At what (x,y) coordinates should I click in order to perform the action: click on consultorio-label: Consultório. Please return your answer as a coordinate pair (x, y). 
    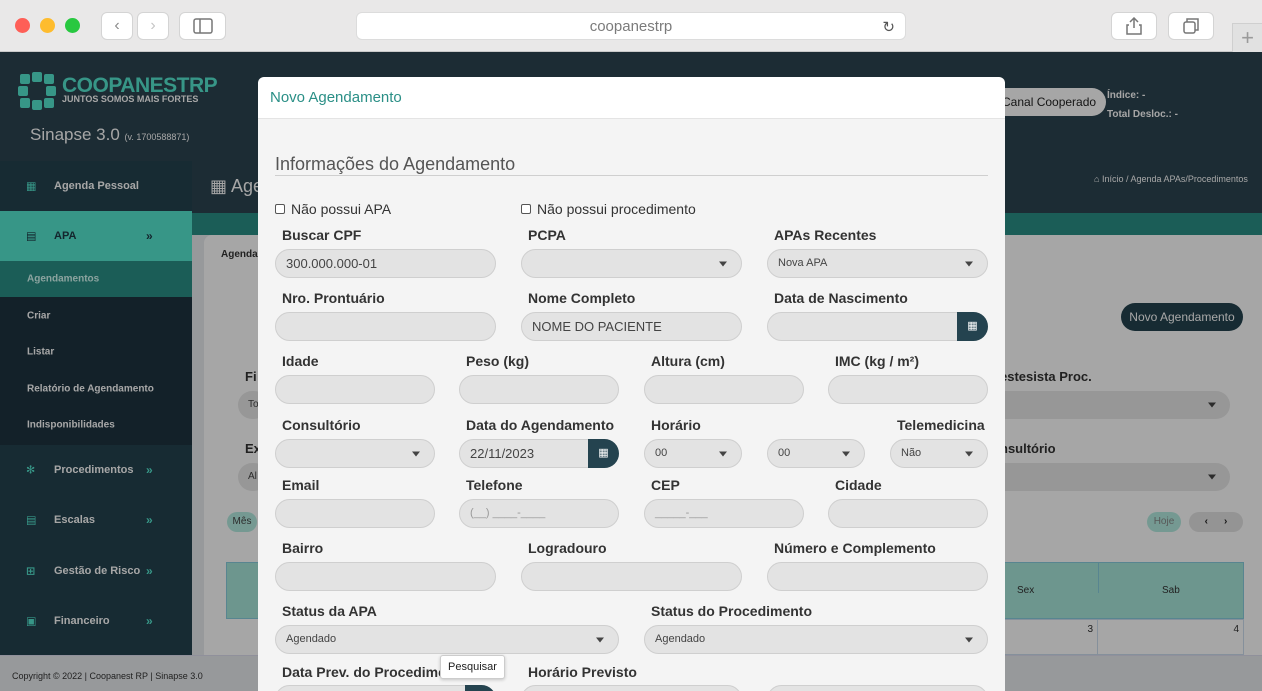
    Looking at the image, I should click on (321, 425).